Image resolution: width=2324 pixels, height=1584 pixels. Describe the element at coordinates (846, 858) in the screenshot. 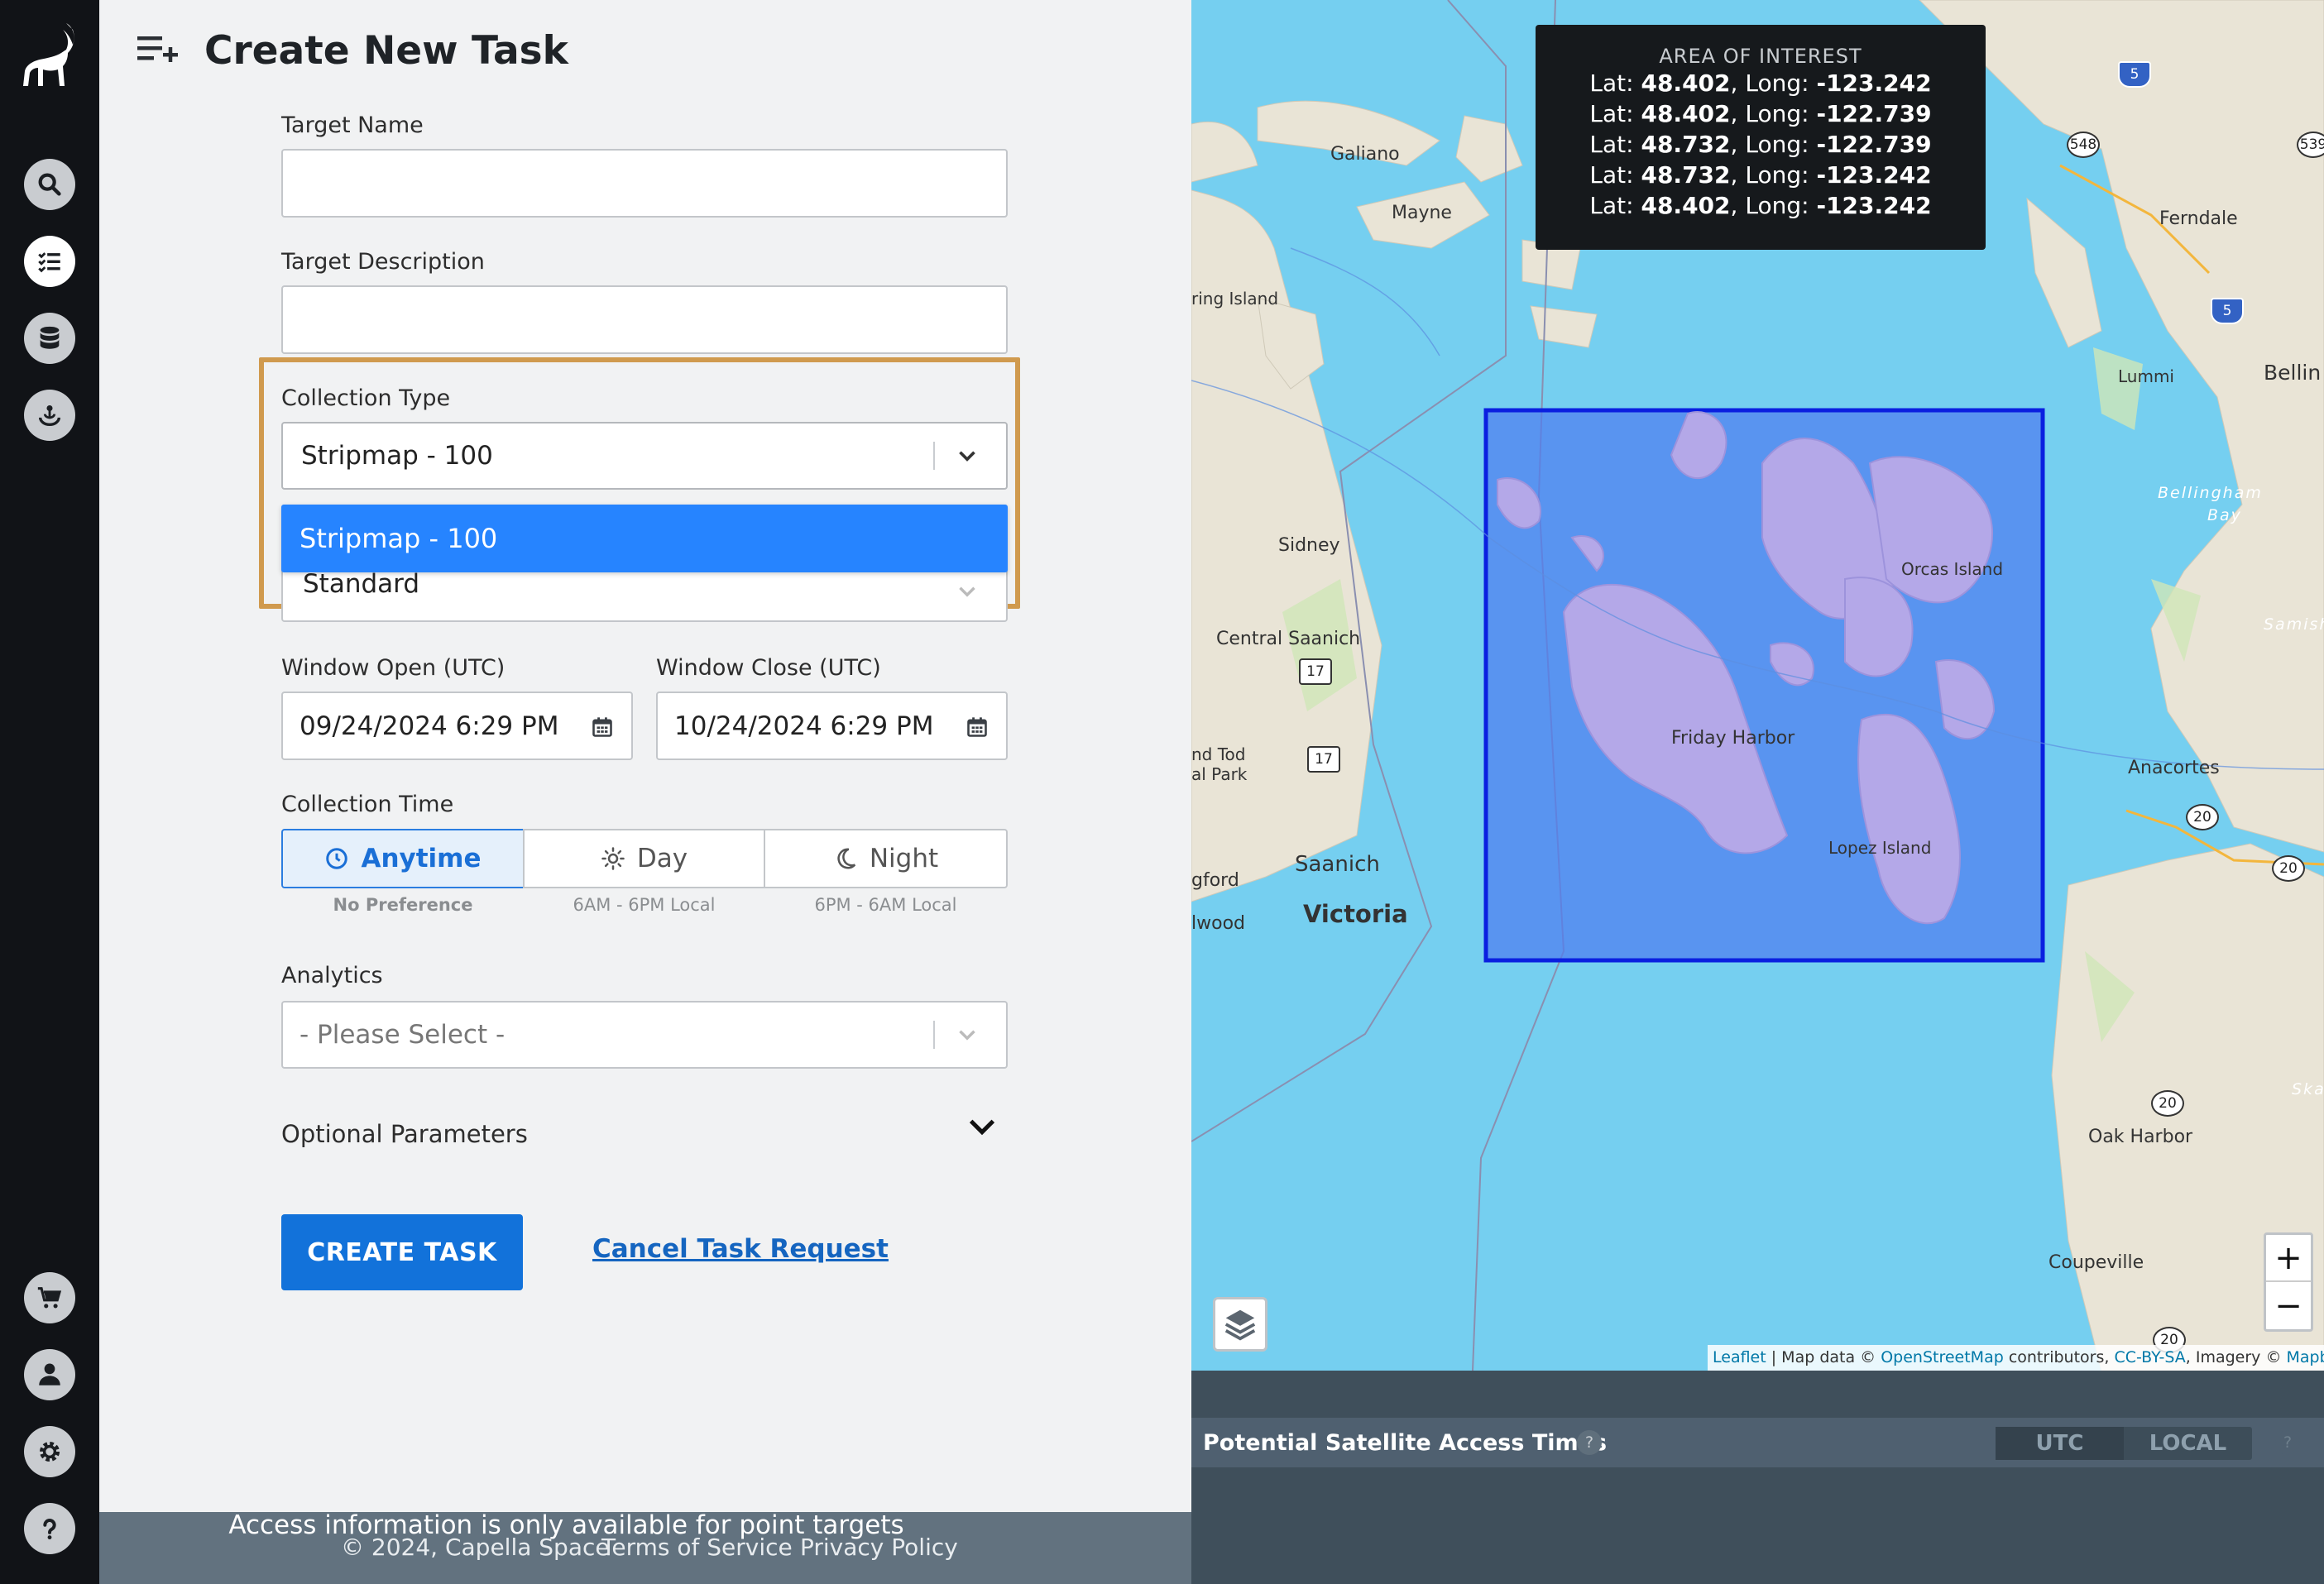

I see `moon-icon` at that location.